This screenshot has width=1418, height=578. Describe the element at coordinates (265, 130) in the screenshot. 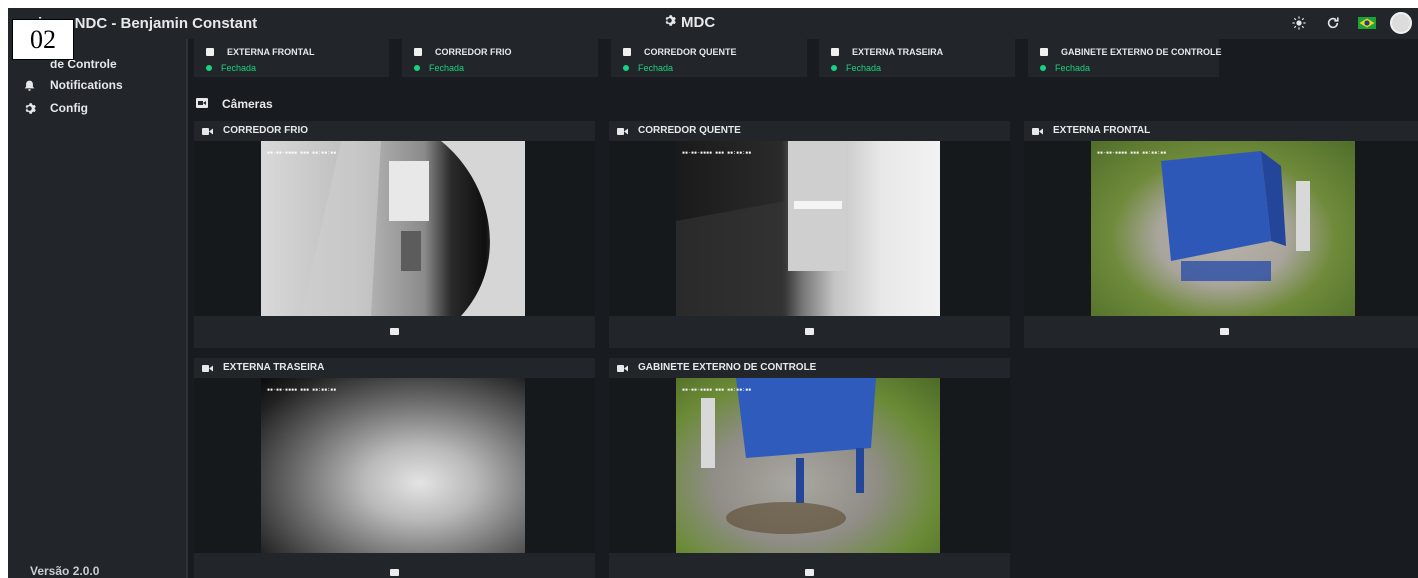

I see `camera-label: CORREDOR FRIO` at that location.